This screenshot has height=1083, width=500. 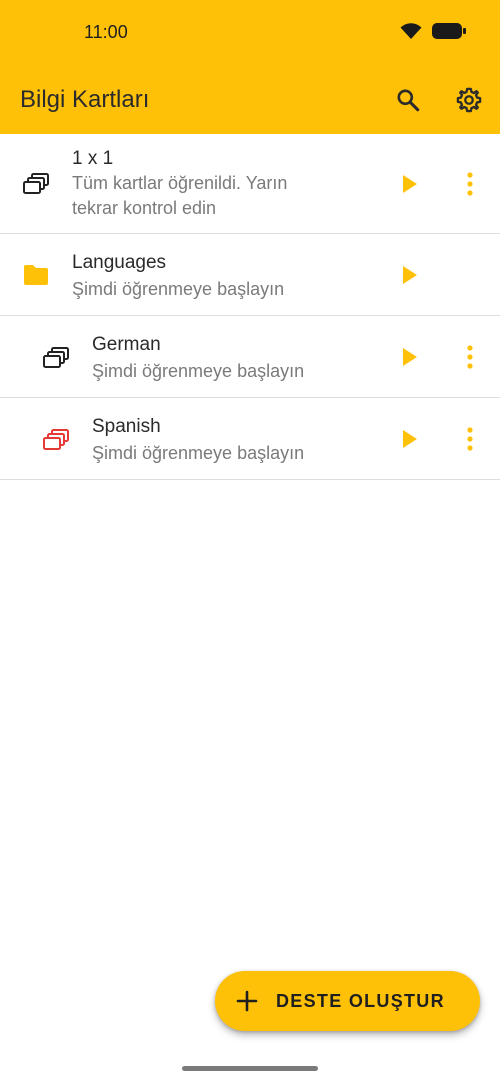 What do you see at coordinates (126, 426) in the screenshot?
I see `deck-title: Spanish` at bounding box center [126, 426].